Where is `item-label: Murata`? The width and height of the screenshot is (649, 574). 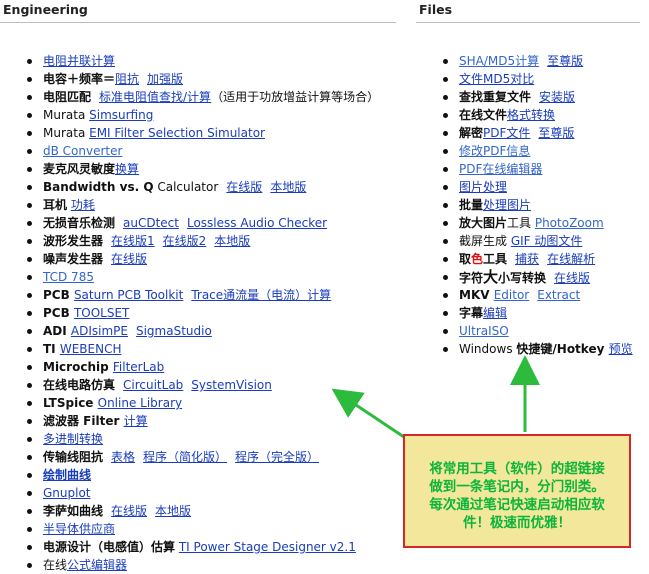 item-label: Murata is located at coordinates (66, 133).